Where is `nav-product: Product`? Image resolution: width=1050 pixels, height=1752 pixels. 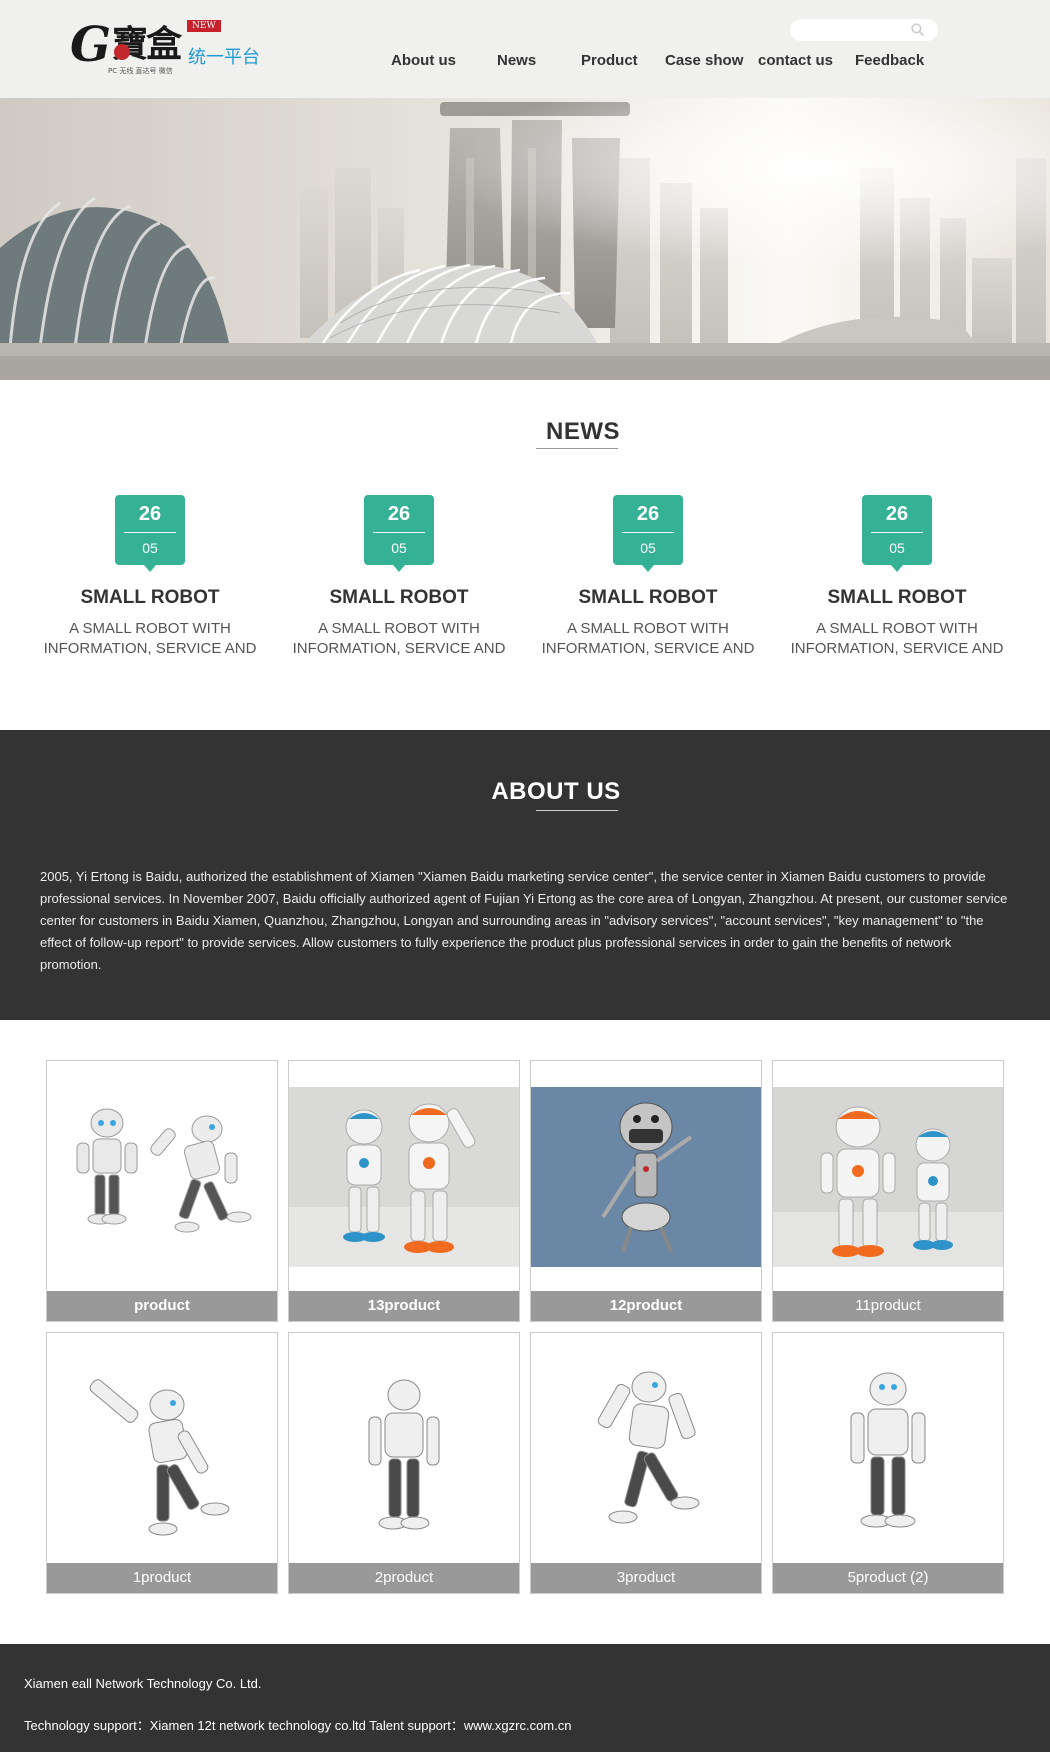 nav-product: Product is located at coordinates (609, 60).